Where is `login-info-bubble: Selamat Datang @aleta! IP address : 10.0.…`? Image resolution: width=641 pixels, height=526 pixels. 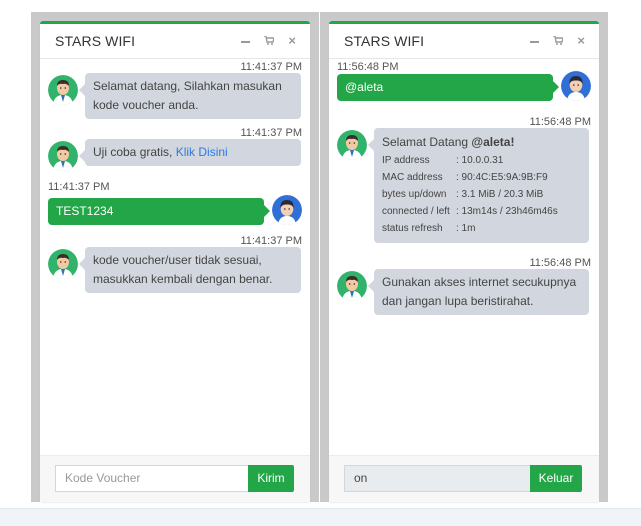
login-info-bubble: Selamat Datang @aleta! IP address : 10.0.… is located at coordinates (478, 185).